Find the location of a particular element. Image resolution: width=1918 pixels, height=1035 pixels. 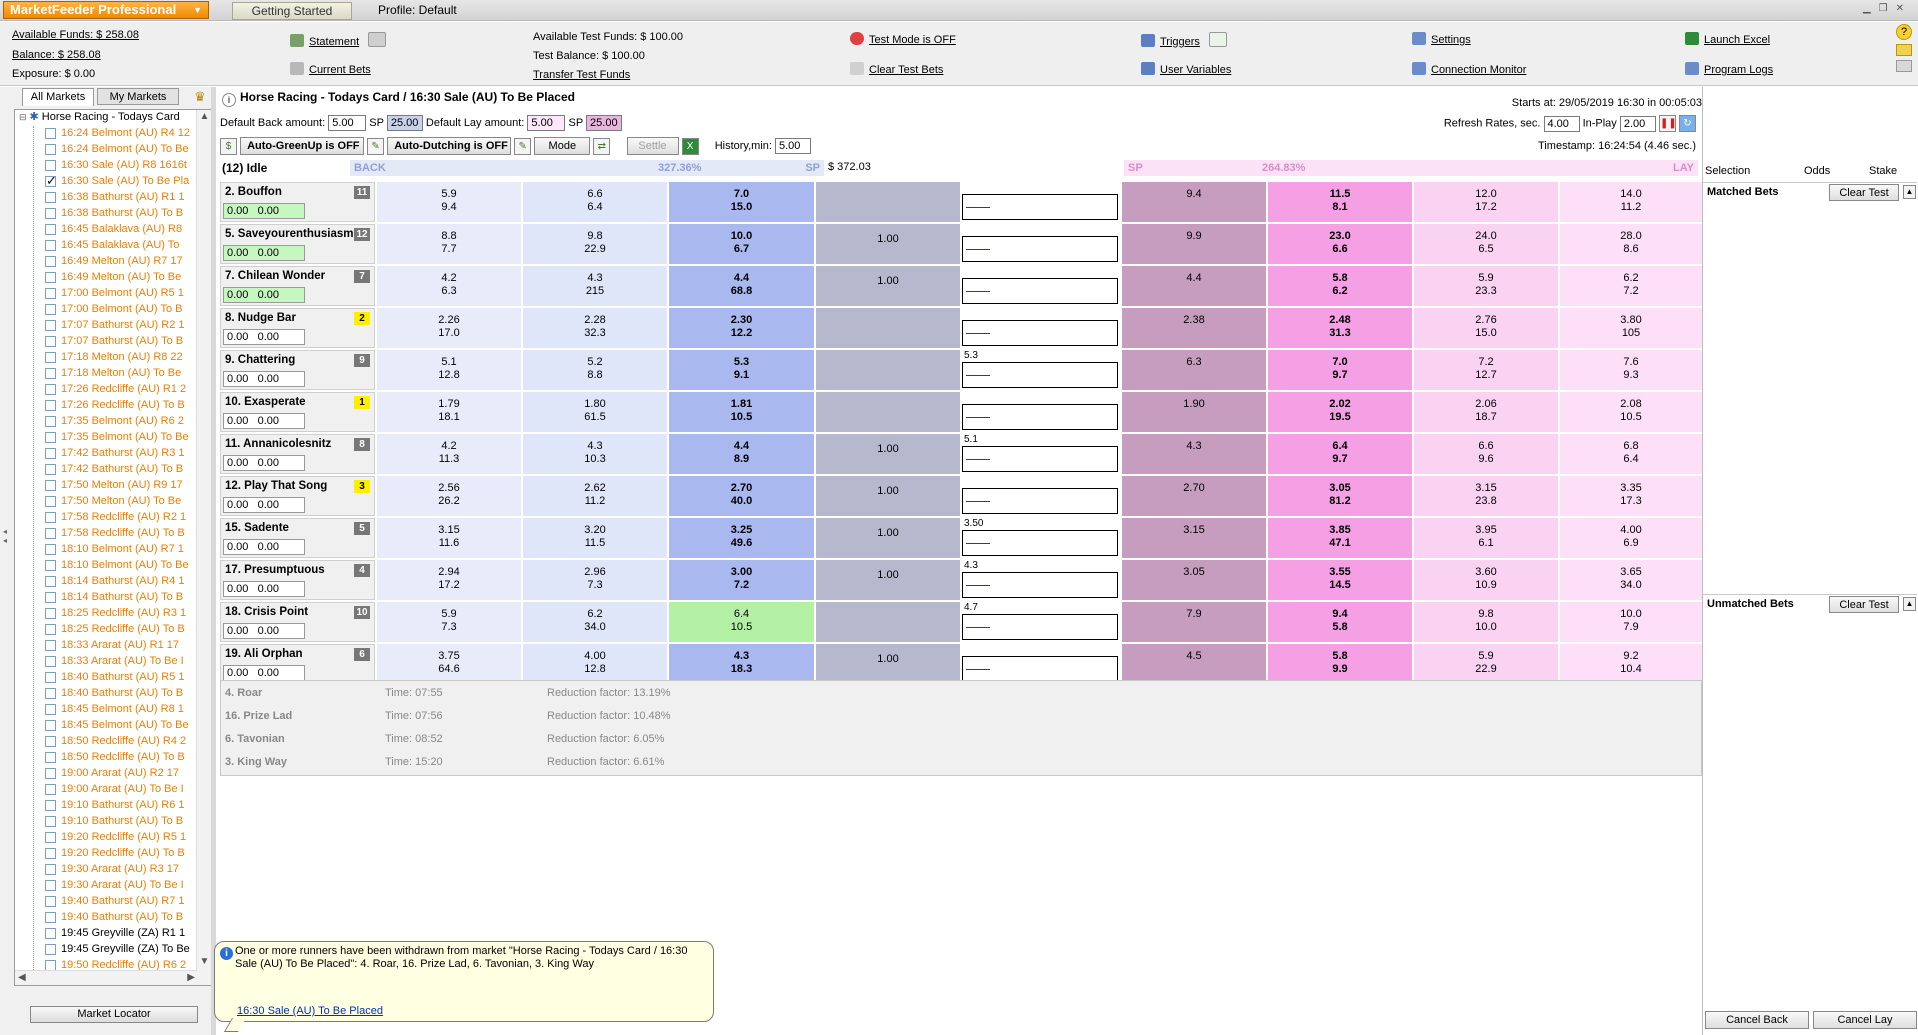

window-controls: ▁❐✕ is located at coordinates (1887, 8).